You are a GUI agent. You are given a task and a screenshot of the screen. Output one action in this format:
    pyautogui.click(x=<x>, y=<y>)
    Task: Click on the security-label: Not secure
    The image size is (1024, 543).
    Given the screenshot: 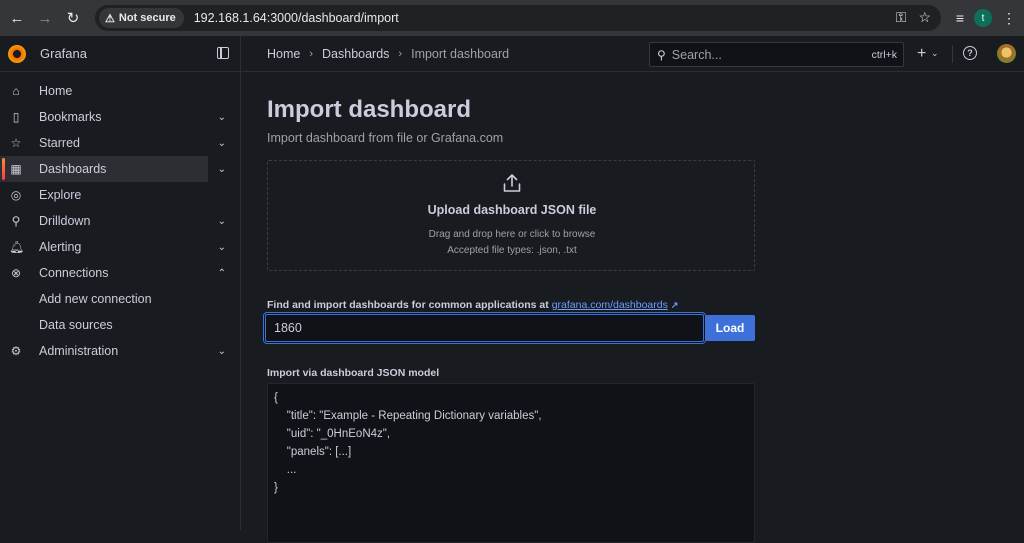 What is the action you would take?
    pyautogui.click(x=147, y=18)
    